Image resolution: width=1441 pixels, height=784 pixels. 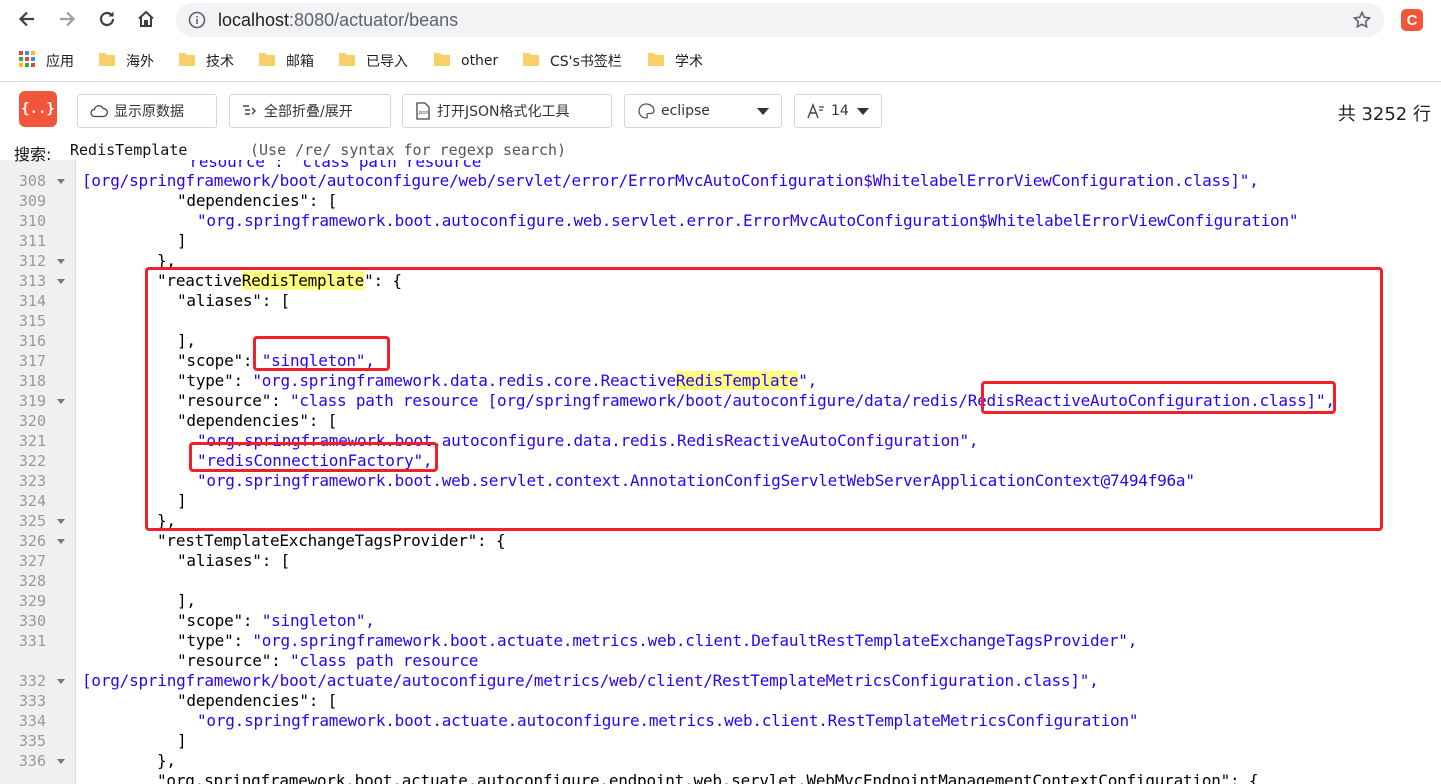 What do you see at coordinates (27, 61) in the screenshot?
I see `apps-grid-icon` at bounding box center [27, 61].